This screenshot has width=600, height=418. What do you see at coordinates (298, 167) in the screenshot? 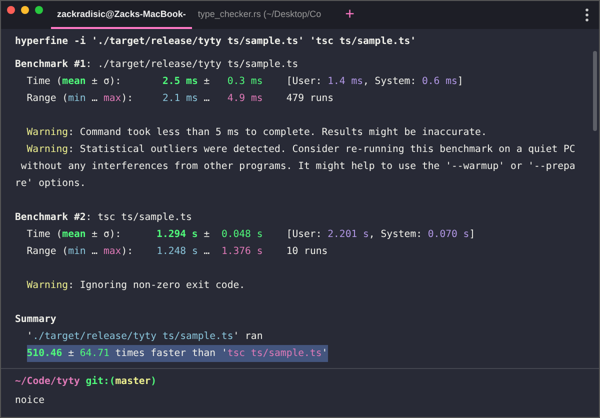
I see `terminal-line: without any interferences from other programs. It might help to use the '--warmup' or '--prepa` at bounding box center [298, 167].